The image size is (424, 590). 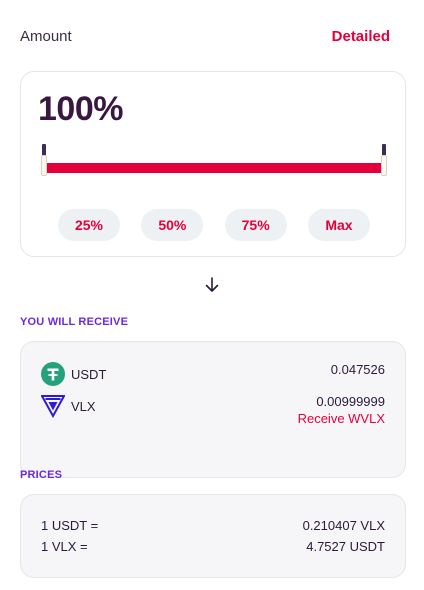 I want to click on percent-display: 100%, so click(x=80, y=109).